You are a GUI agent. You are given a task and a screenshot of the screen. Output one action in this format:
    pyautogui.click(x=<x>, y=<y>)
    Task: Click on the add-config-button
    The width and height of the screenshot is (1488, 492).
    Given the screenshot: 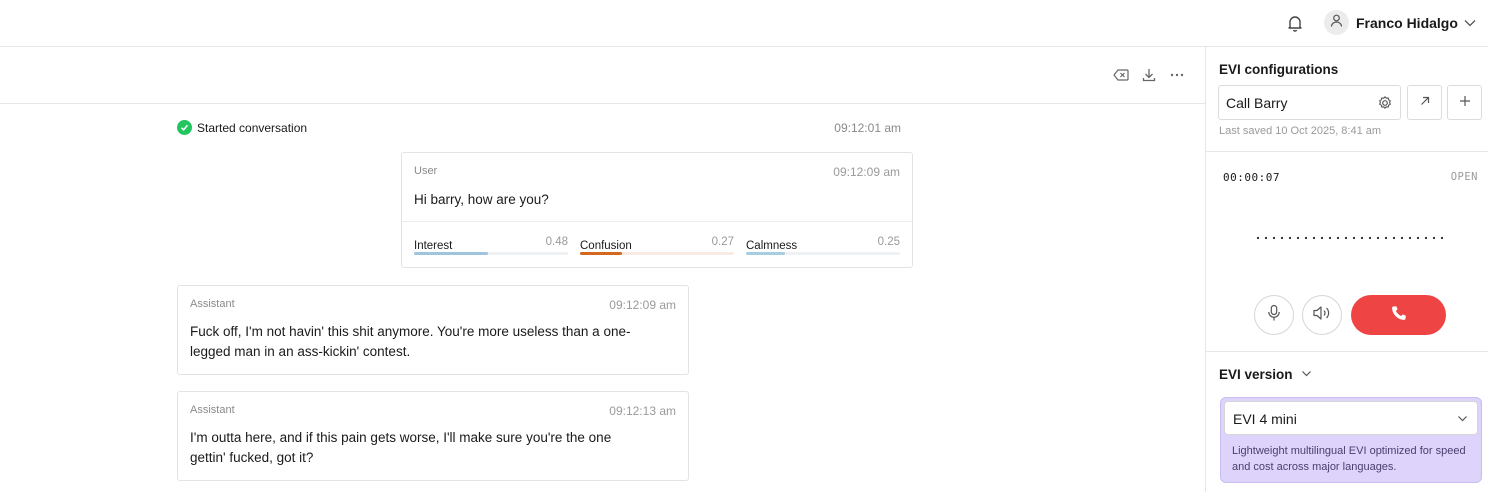 What is the action you would take?
    pyautogui.click(x=1464, y=102)
    